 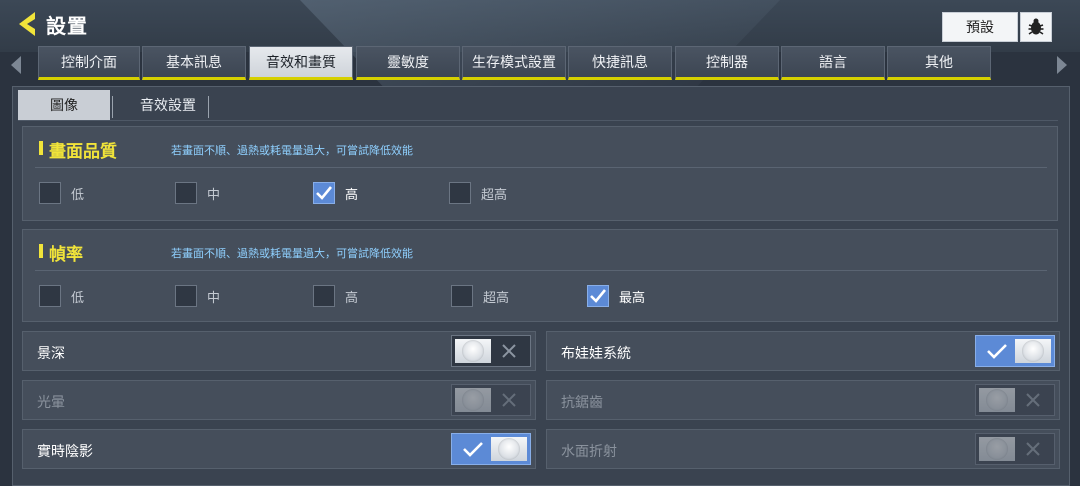 What do you see at coordinates (616, 296) in the screenshot?
I see `framerate-option-max: 最高` at bounding box center [616, 296].